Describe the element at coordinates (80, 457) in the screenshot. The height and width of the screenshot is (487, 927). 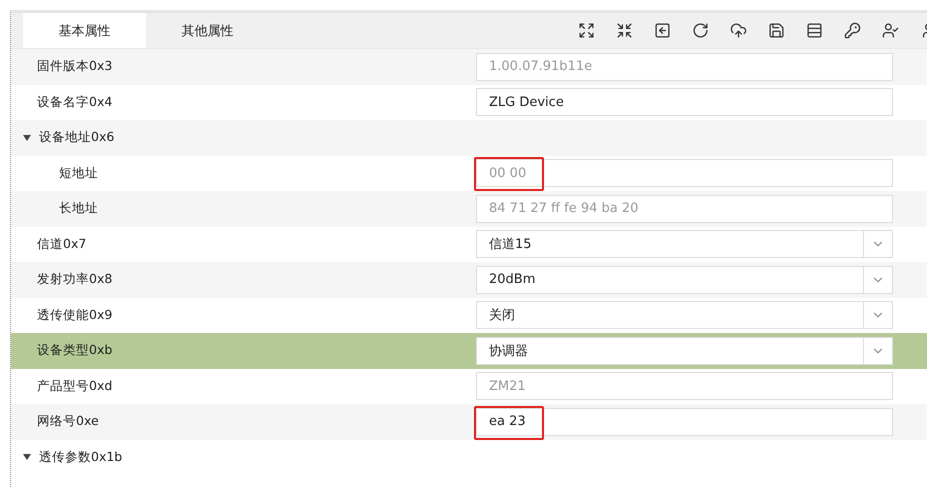
I see `property-label: 透传参数0x1b` at that location.